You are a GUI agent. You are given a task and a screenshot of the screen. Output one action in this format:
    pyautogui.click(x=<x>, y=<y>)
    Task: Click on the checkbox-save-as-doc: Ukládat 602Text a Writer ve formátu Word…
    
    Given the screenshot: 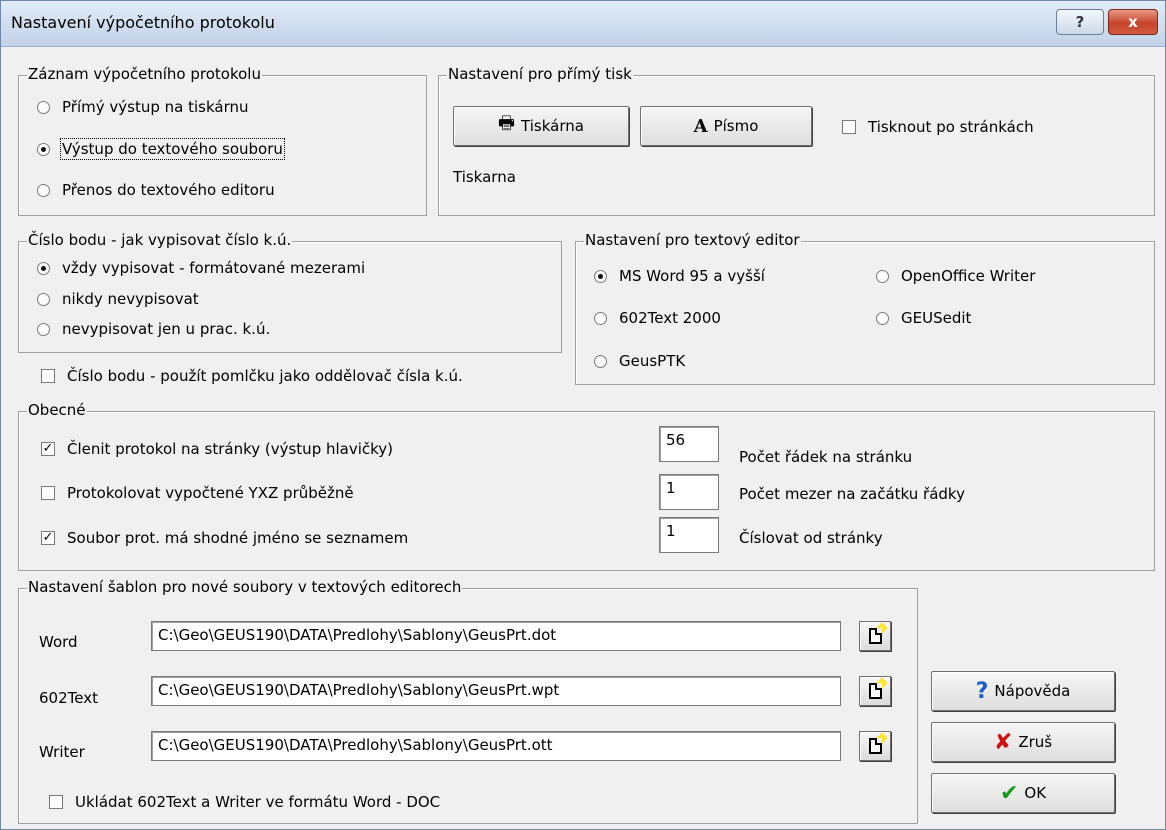 What is the action you would take?
    pyautogui.click(x=244, y=802)
    